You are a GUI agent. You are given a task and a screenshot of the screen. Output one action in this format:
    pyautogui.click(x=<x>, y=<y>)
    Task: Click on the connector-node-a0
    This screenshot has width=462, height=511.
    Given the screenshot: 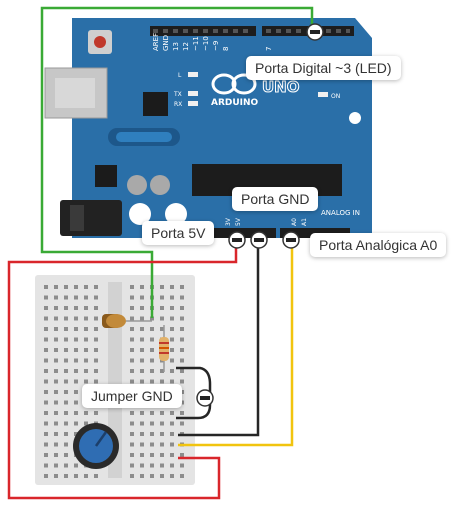 What is the action you would take?
    pyautogui.click(x=291, y=240)
    